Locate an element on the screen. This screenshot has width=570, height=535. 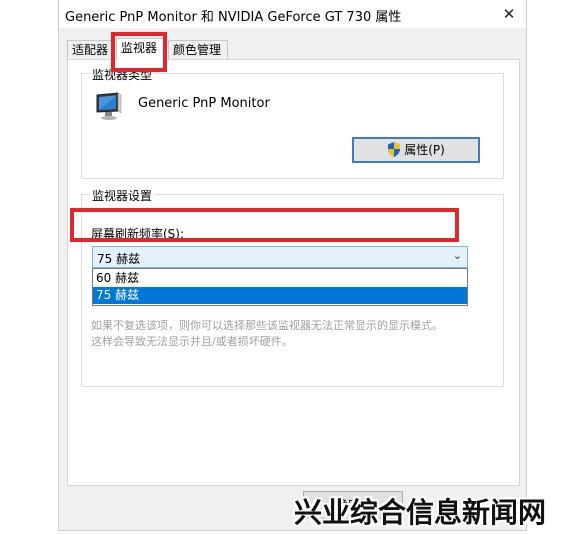
refresh-rate-options-list: 60 赫兹 75 赫兹 is located at coordinates (280, 287).